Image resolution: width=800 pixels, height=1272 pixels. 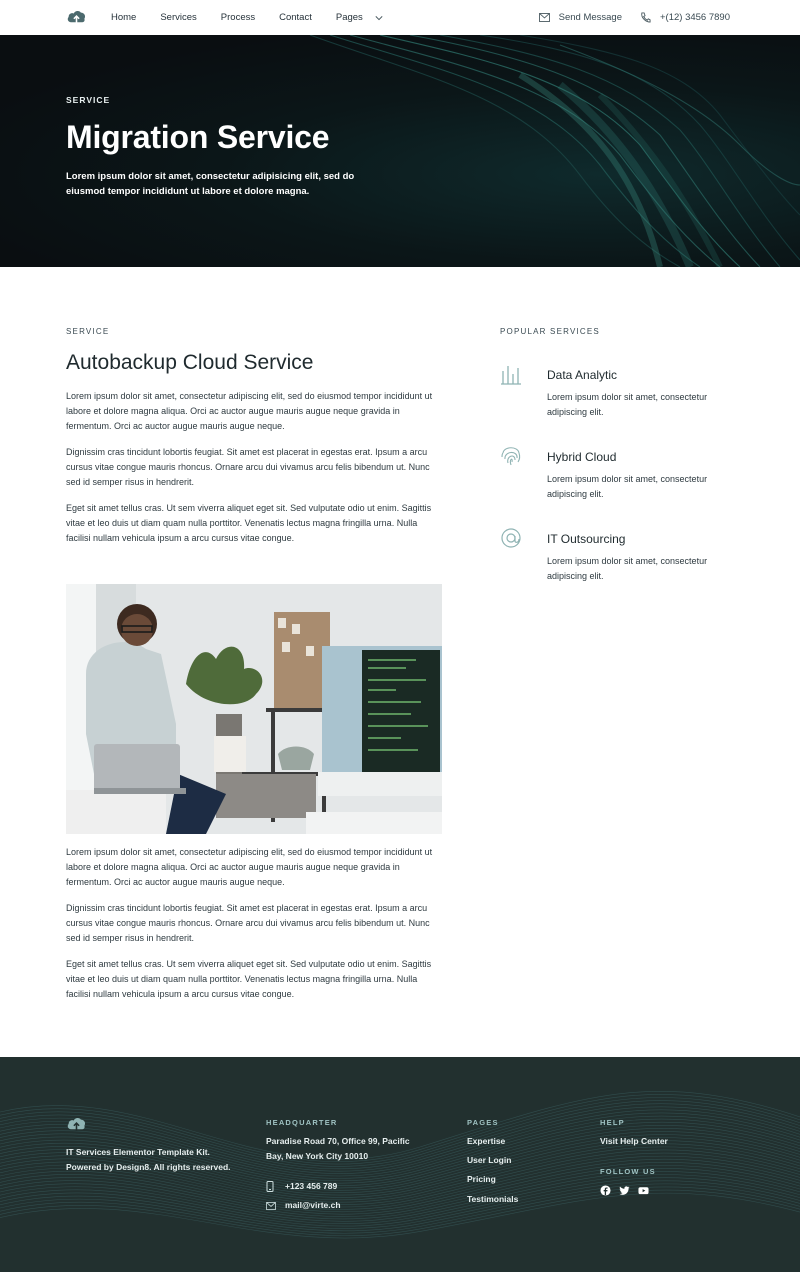 What do you see at coordinates (379, 17) in the screenshot?
I see `chevron-down-icon` at bounding box center [379, 17].